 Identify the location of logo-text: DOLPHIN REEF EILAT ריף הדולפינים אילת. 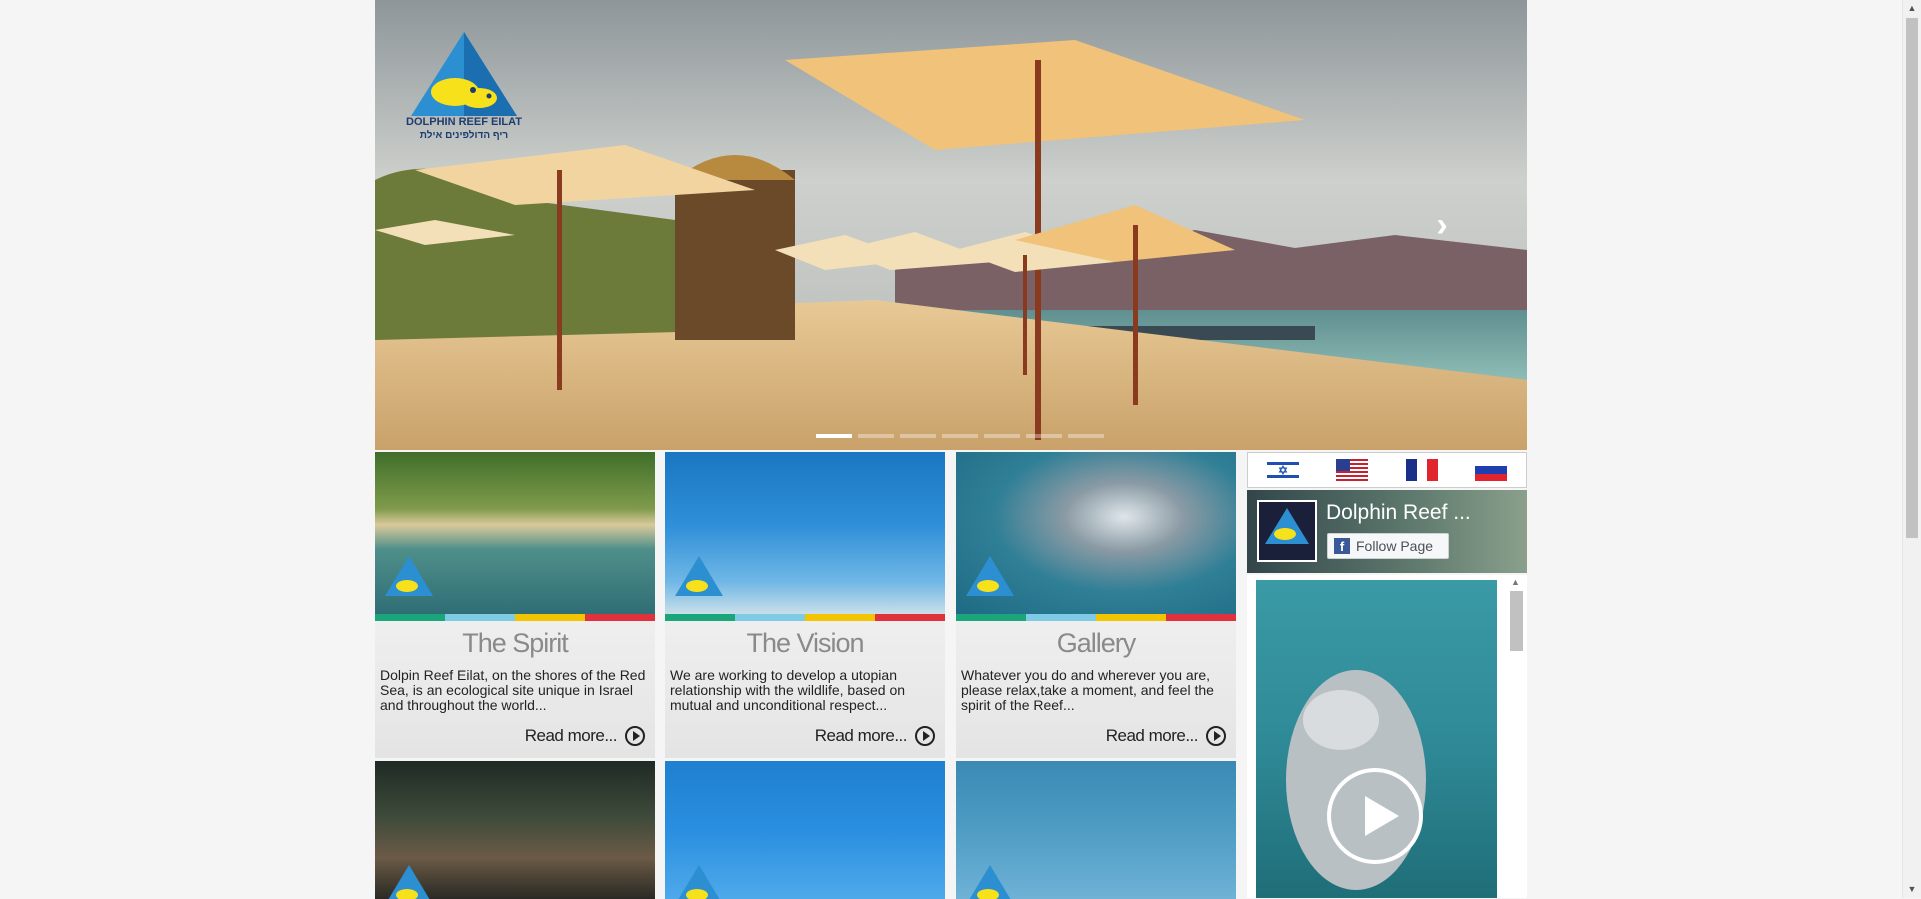
(464, 129).